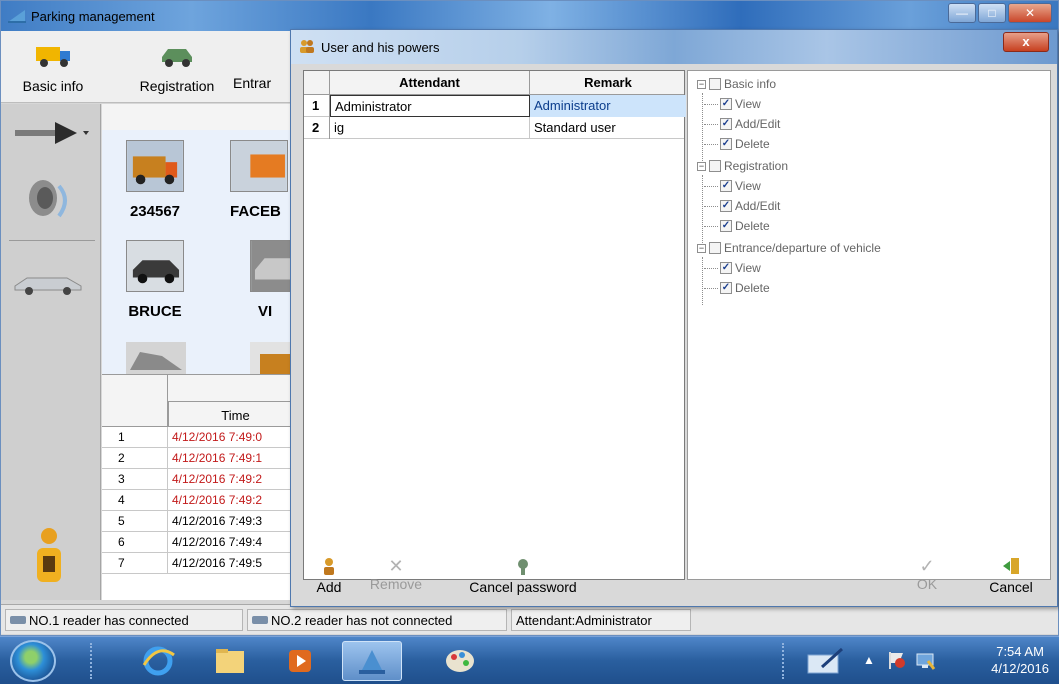  Describe the element at coordinates (53, 57) in the screenshot. I see `truck-icon` at that location.